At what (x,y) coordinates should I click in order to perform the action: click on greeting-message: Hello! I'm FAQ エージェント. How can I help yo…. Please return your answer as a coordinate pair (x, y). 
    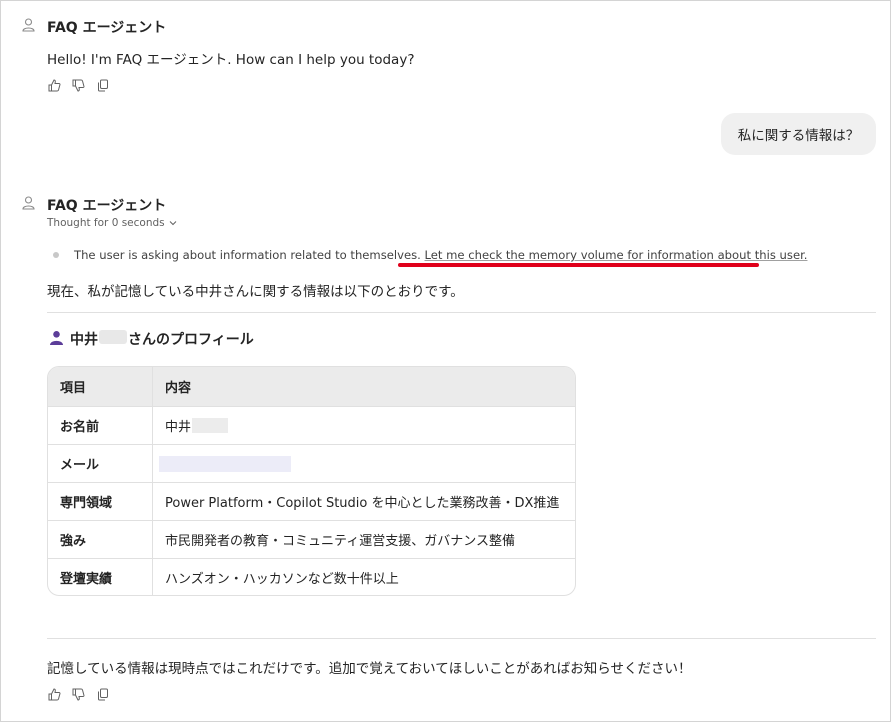
    Looking at the image, I should click on (231, 60).